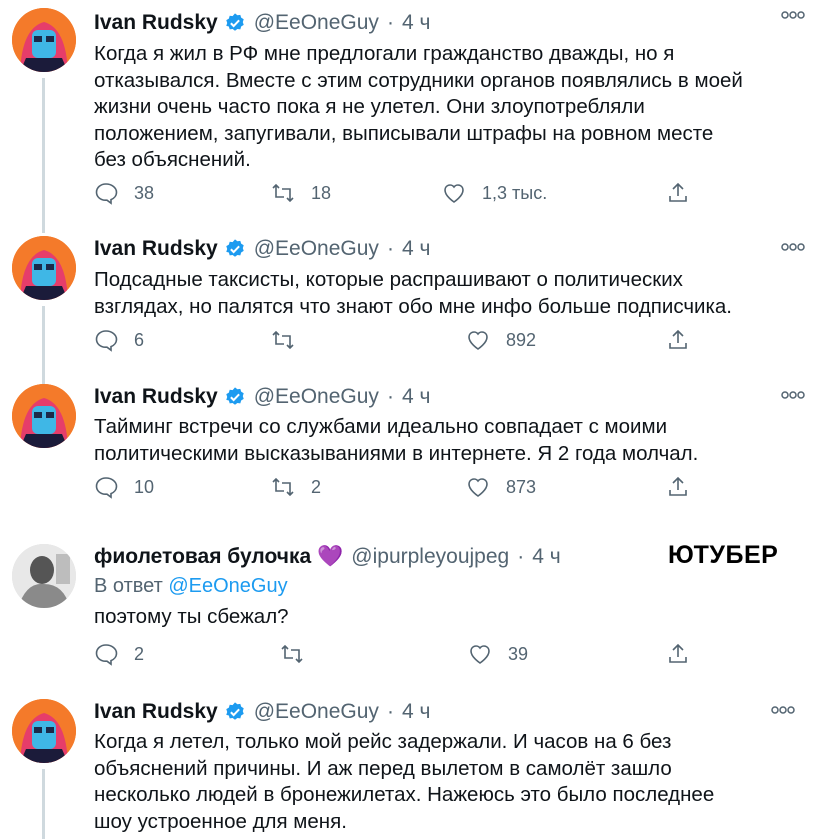  What do you see at coordinates (128, 586) in the screenshot?
I see `reply-prefix: В ответ` at bounding box center [128, 586].